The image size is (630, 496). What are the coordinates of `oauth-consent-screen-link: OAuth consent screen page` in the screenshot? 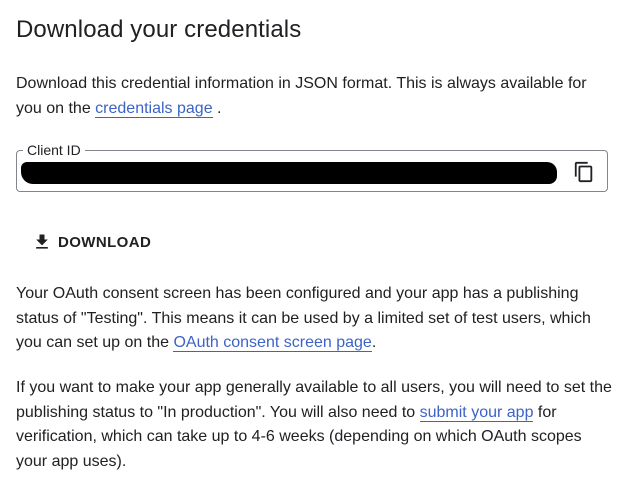 It's located at (272, 343).